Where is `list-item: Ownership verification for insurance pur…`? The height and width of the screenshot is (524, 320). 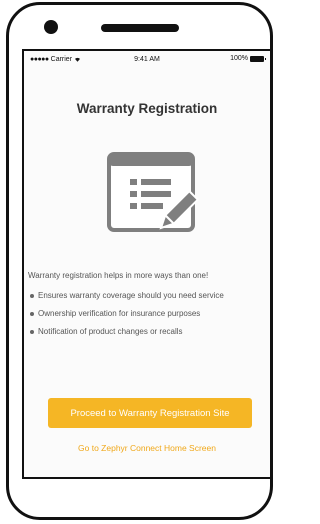 list-item: Ownership verification for insurance pur… is located at coordinates (126, 313).